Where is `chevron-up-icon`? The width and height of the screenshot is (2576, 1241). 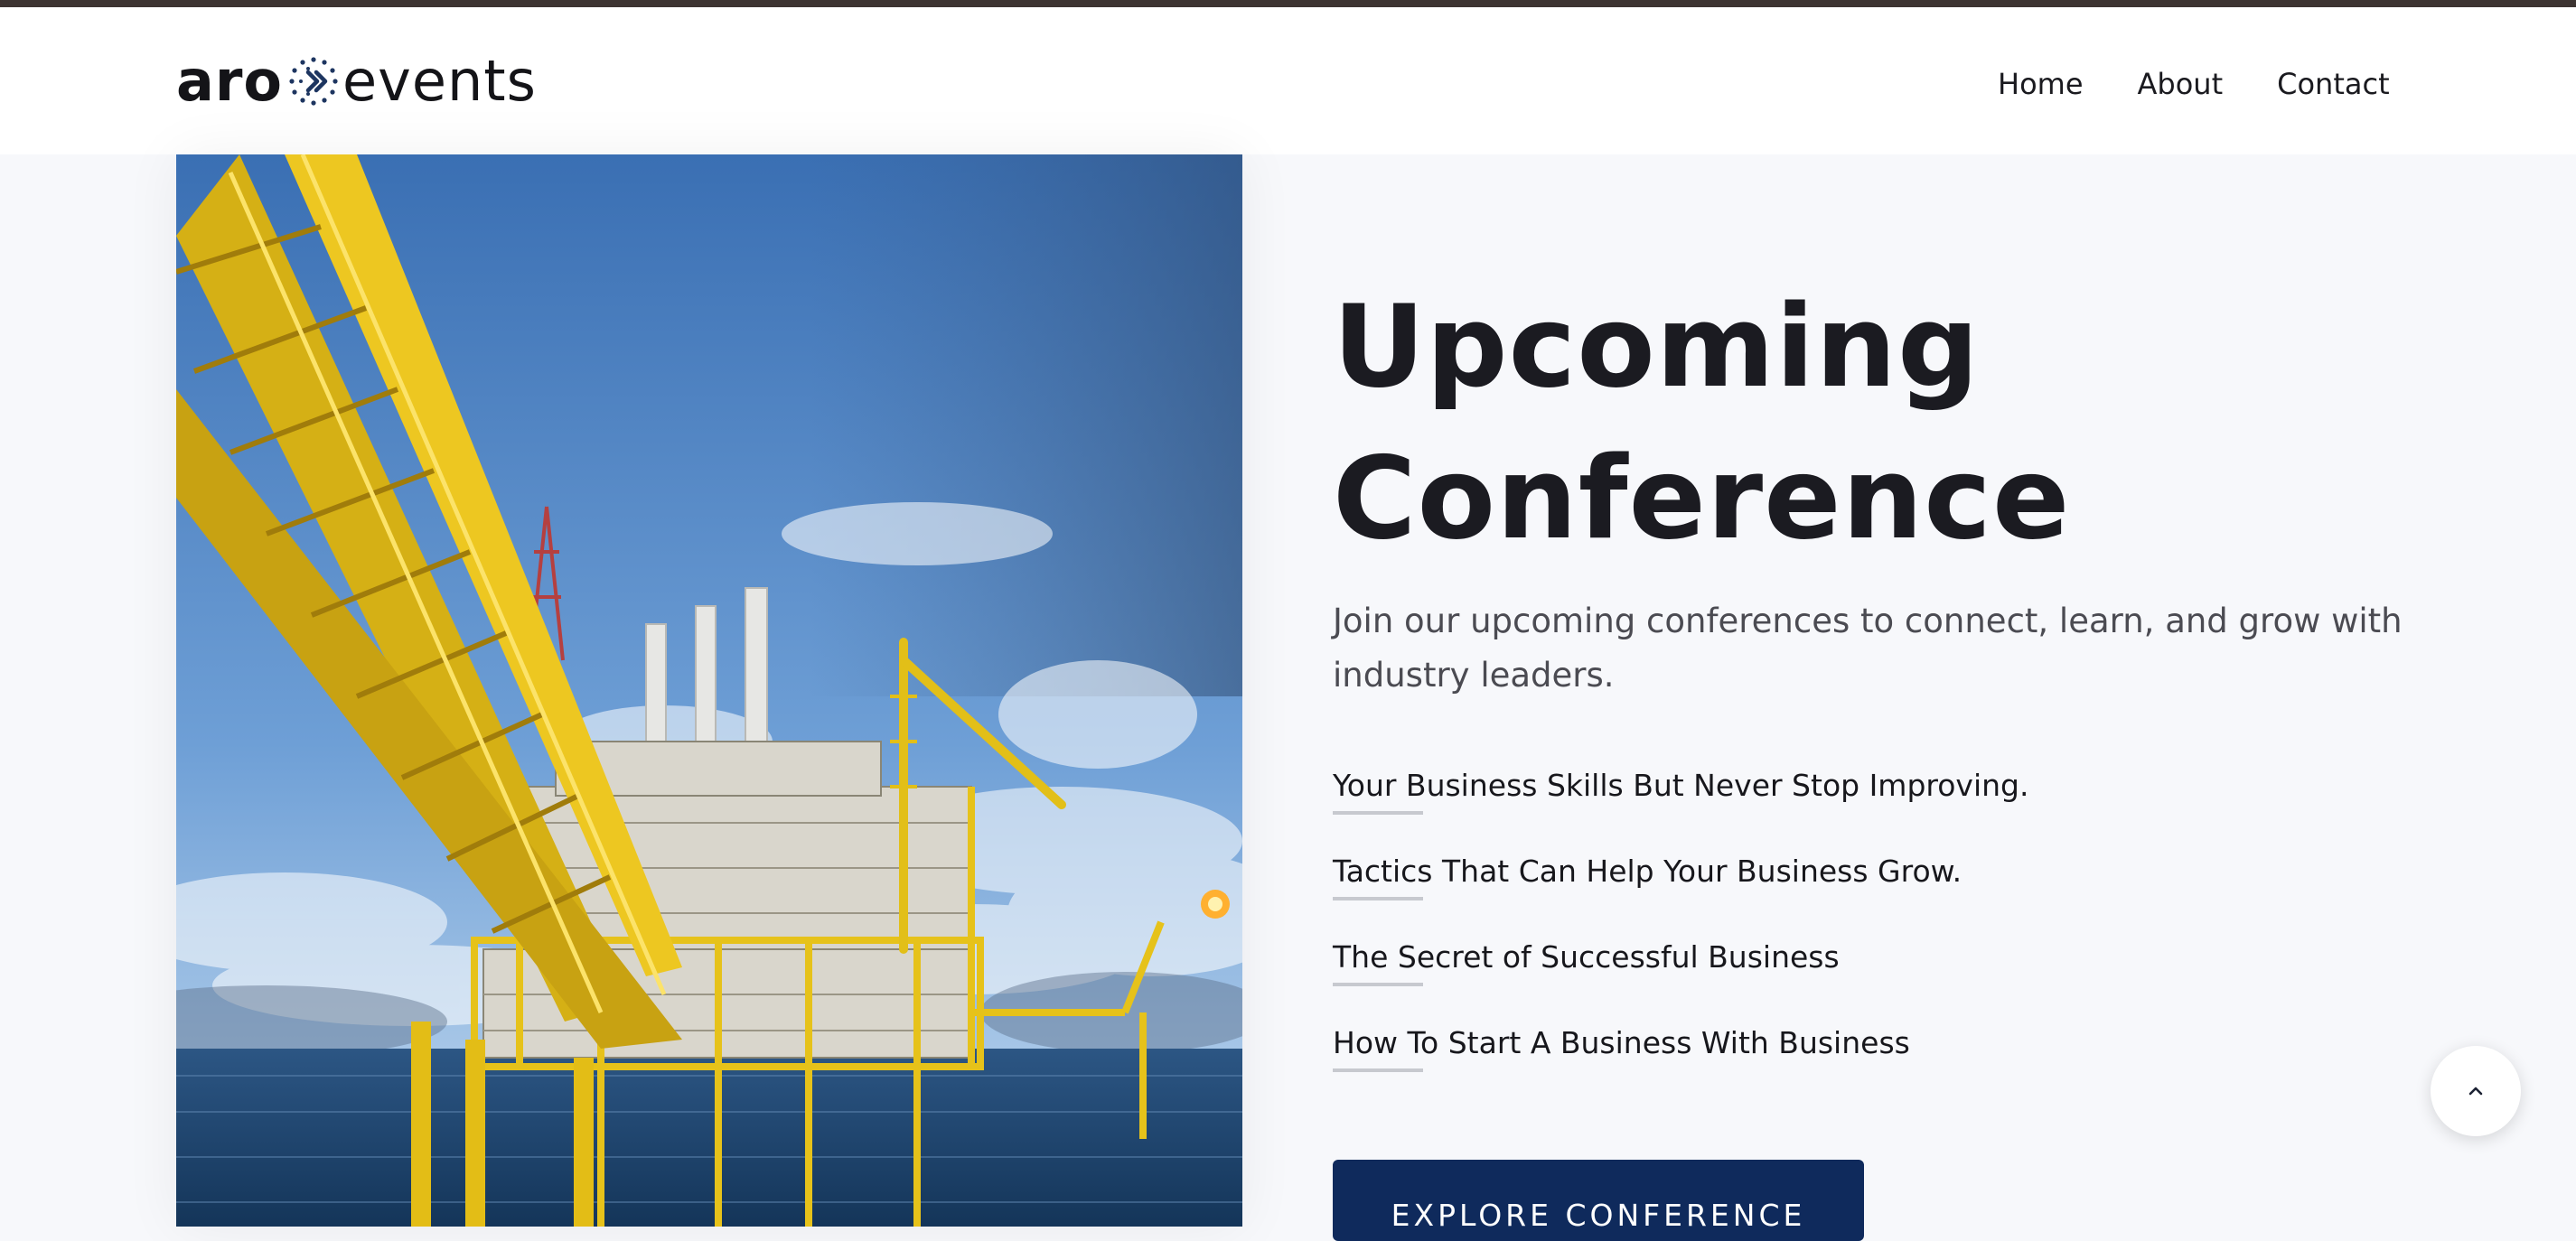
chevron-up-icon is located at coordinates (2475, 1091).